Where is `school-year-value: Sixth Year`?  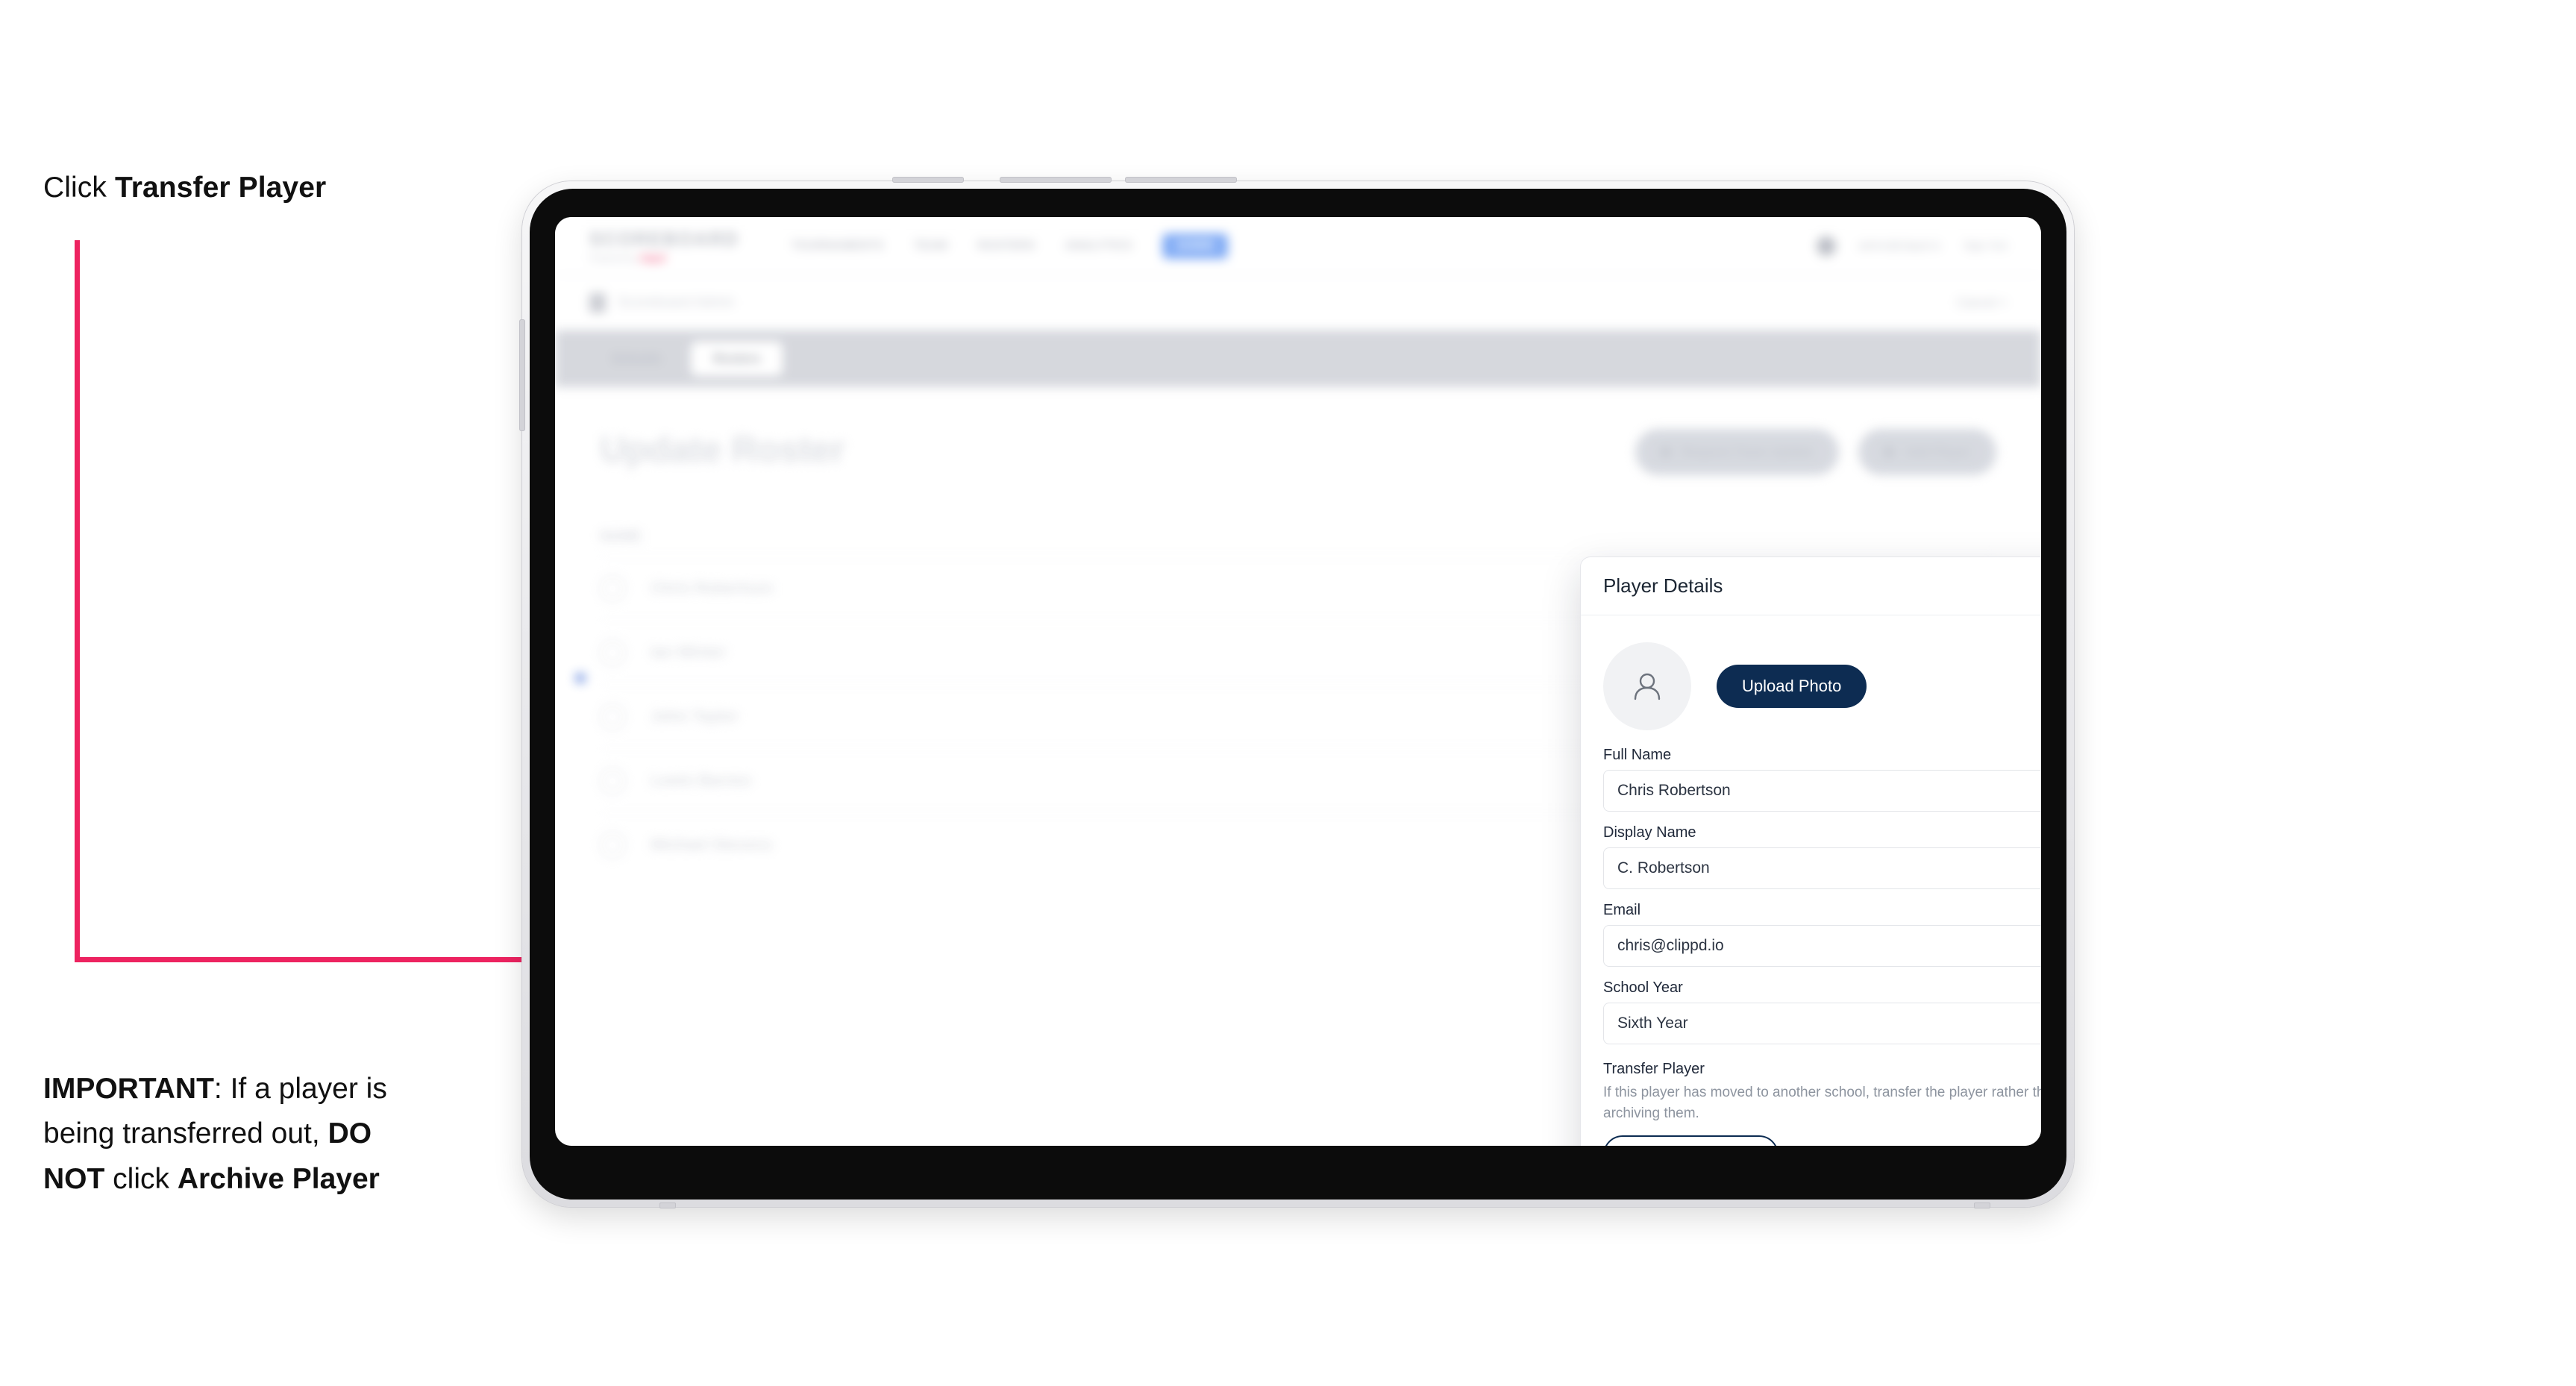 school-year-value: Sixth Year is located at coordinates (1652, 1024).